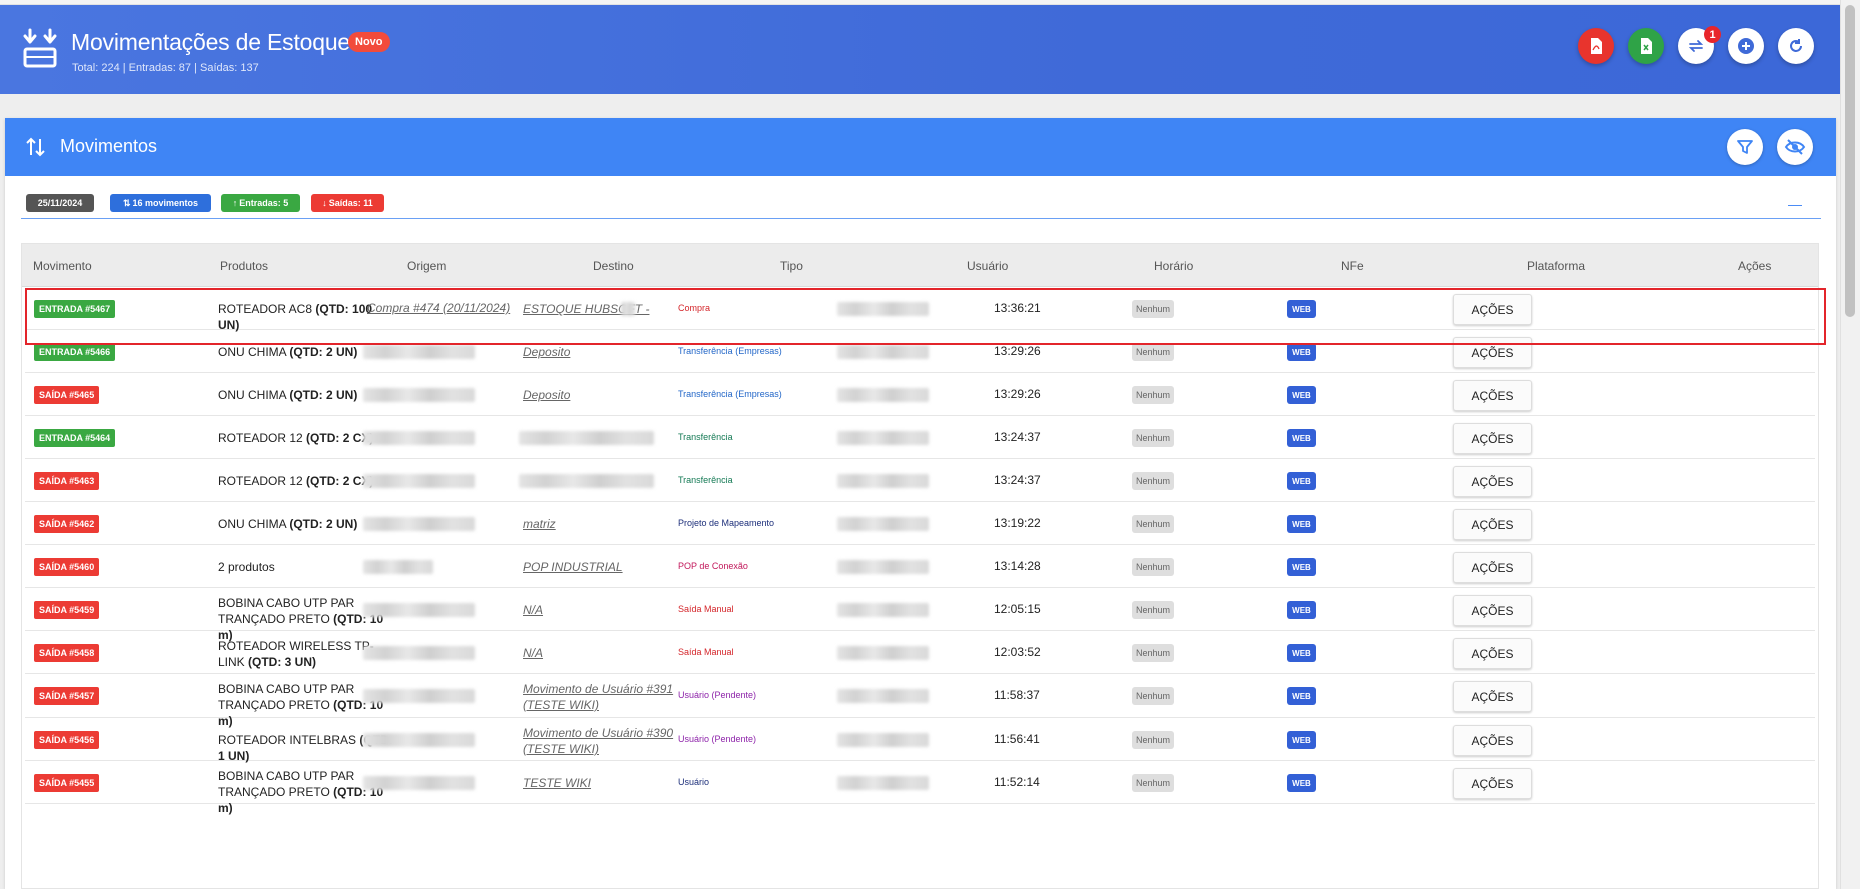 The image size is (1860, 889). What do you see at coordinates (730, 394) in the screenshot?
I see `type-label: Transferência (Empresas)` at bounding box center [730, 394].